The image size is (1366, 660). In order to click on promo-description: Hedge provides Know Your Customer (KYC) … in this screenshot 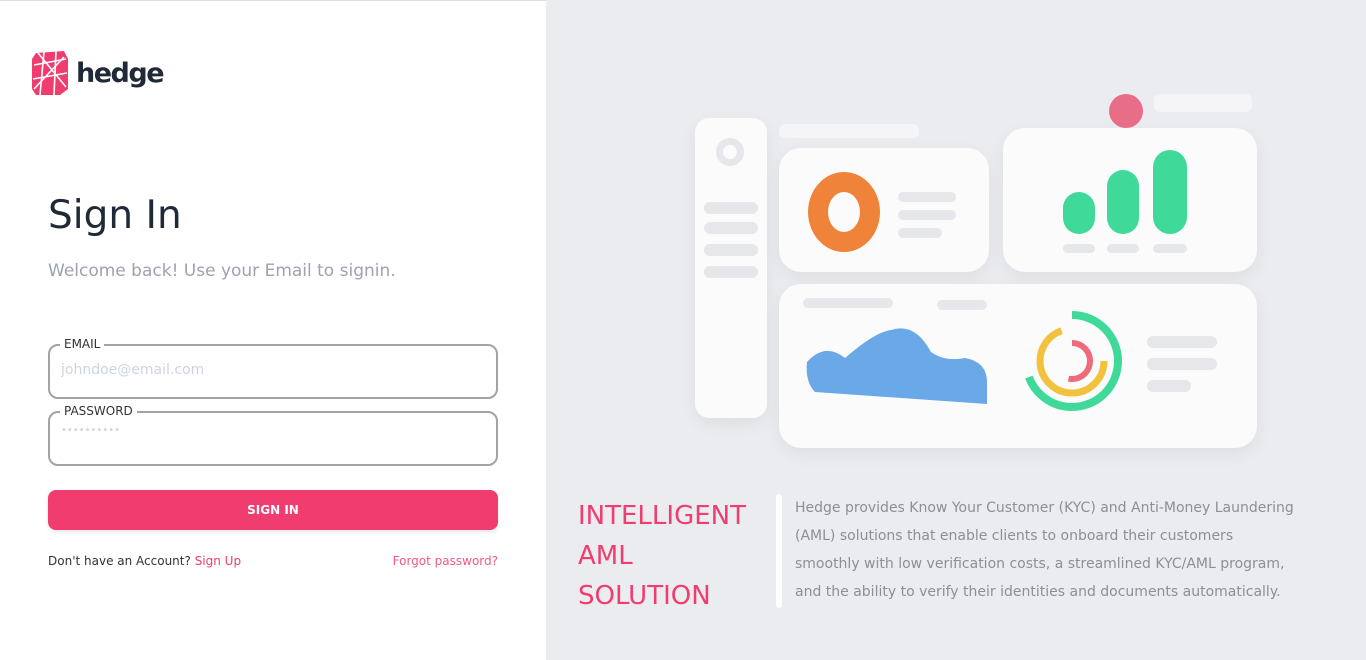, I will do `click(1044, 550)`.